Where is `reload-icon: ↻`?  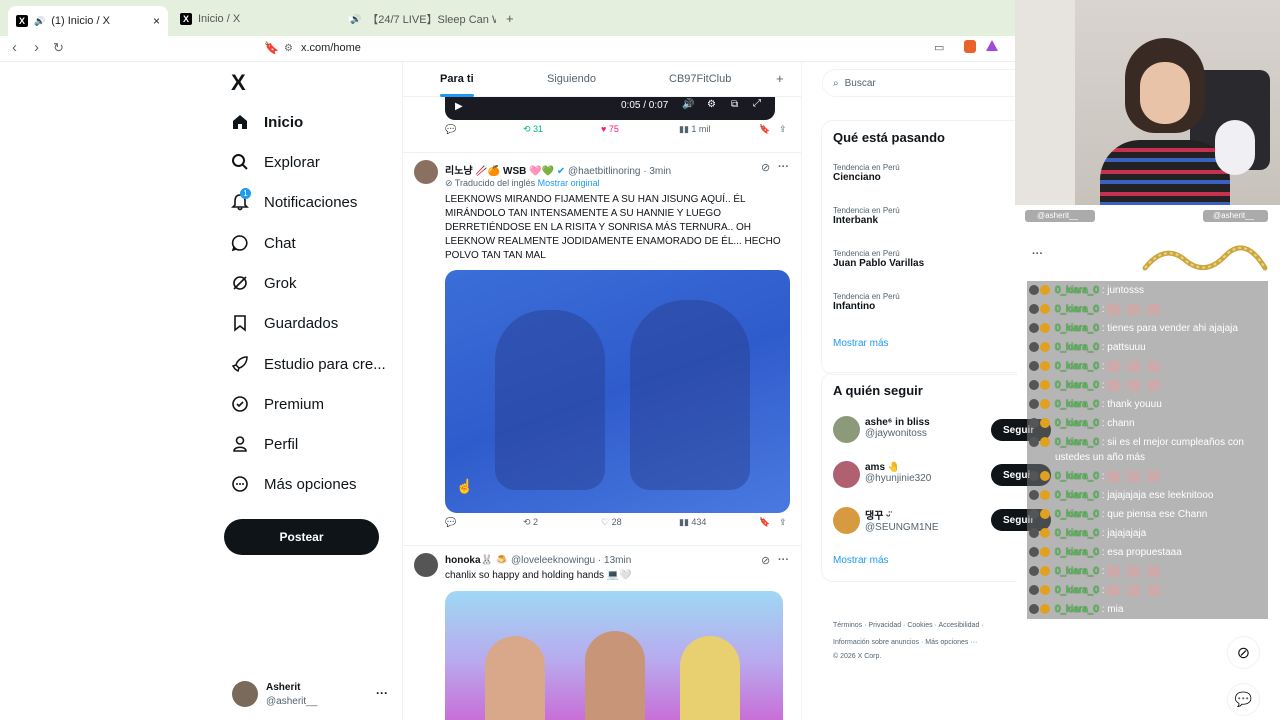 reload-icon: ↻ is located at coordinates (58, 48).